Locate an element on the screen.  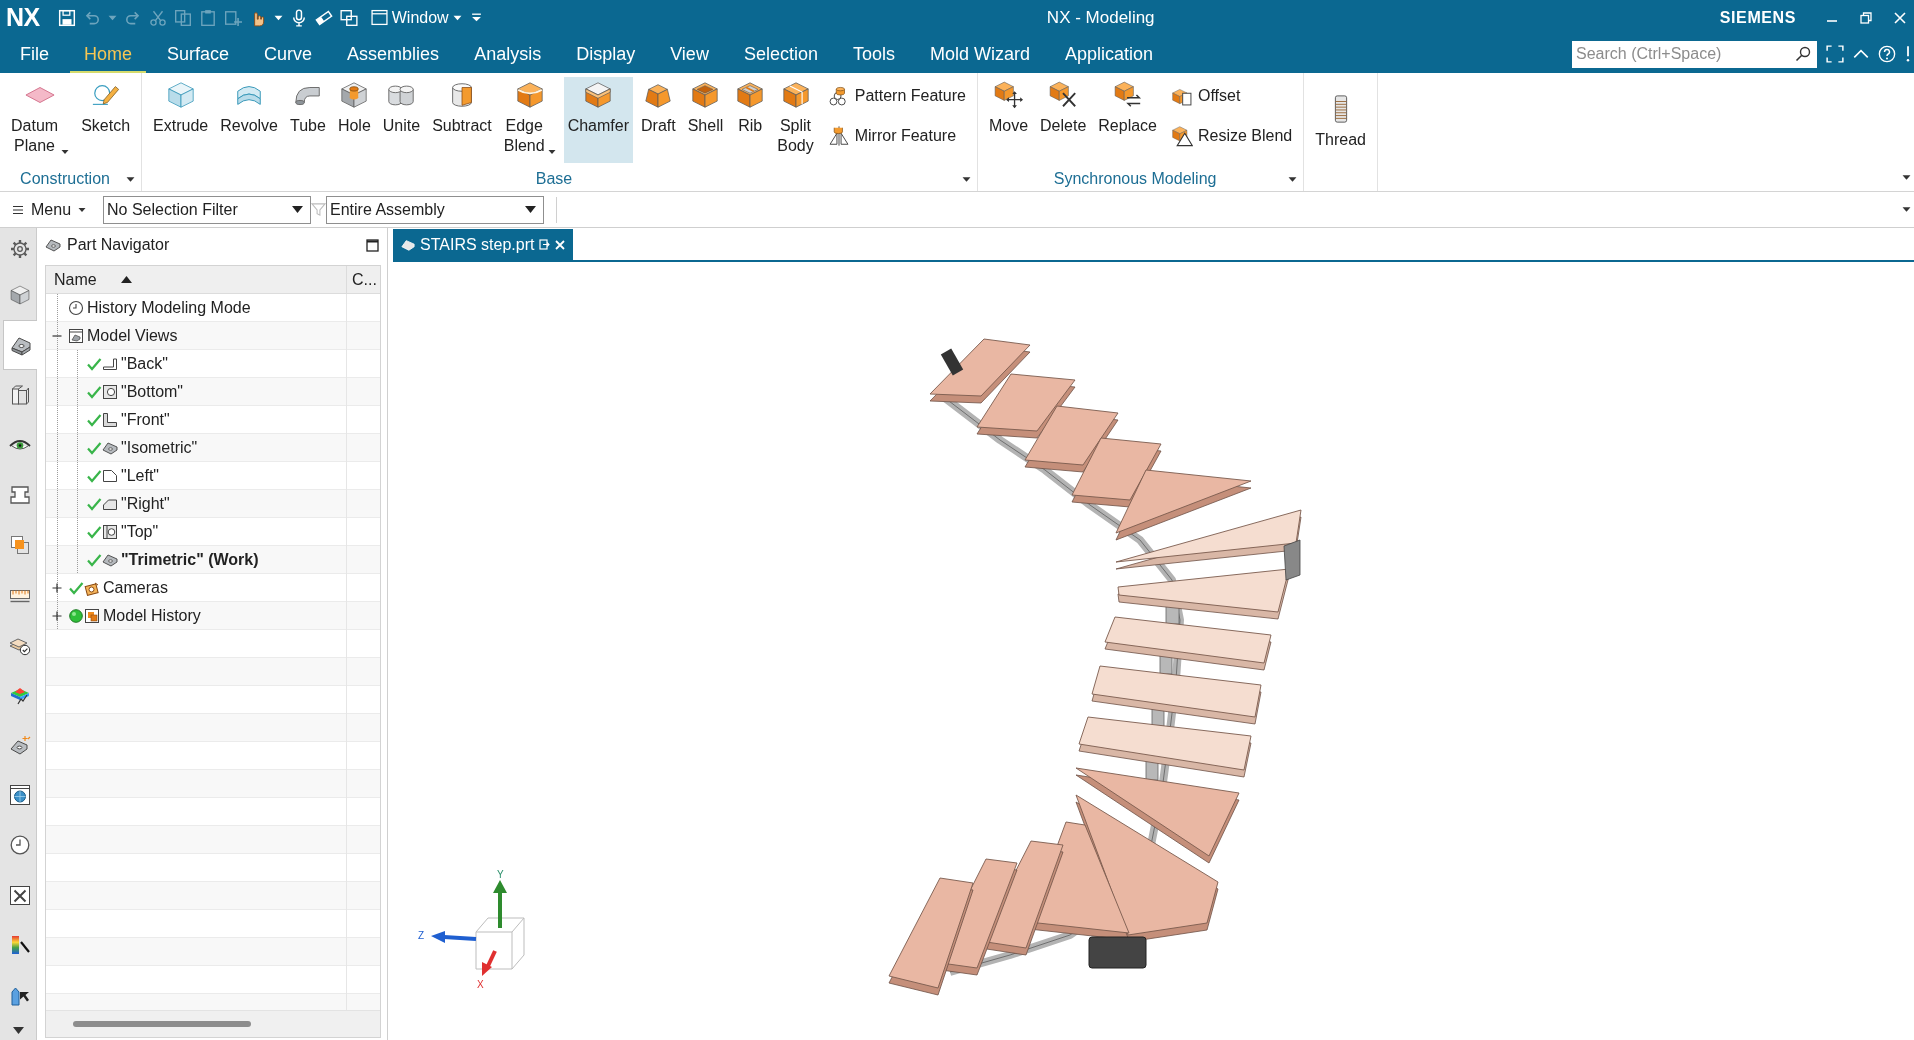
squares-window-icon is located at coordinates (92, 616).